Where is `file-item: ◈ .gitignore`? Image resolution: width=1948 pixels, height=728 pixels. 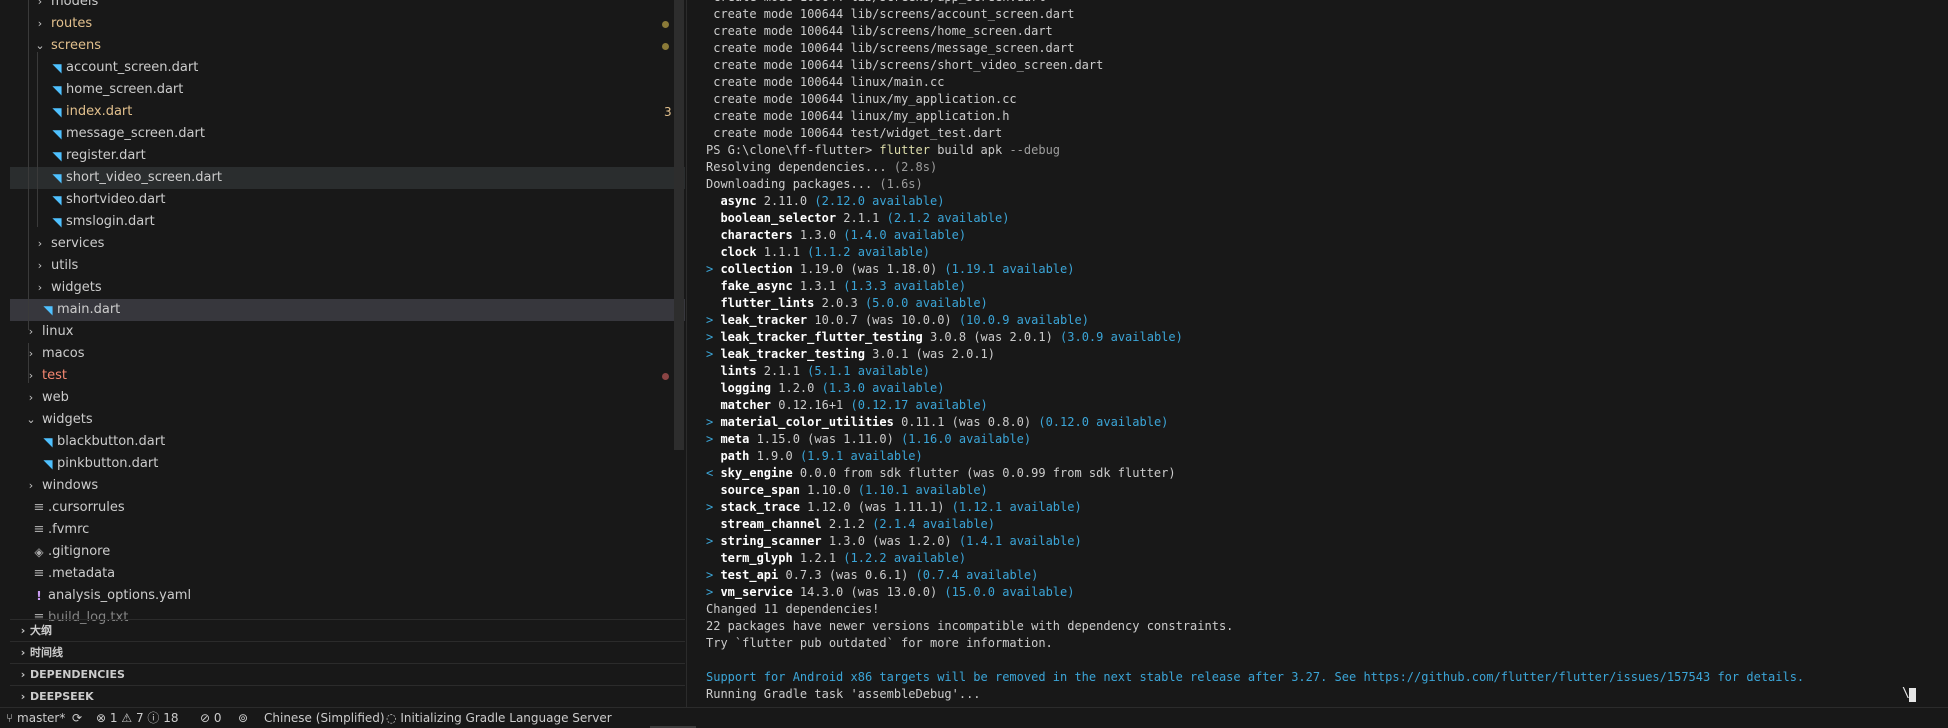
file-item: ◈ .gitignore is located at coordinates (347, 552).